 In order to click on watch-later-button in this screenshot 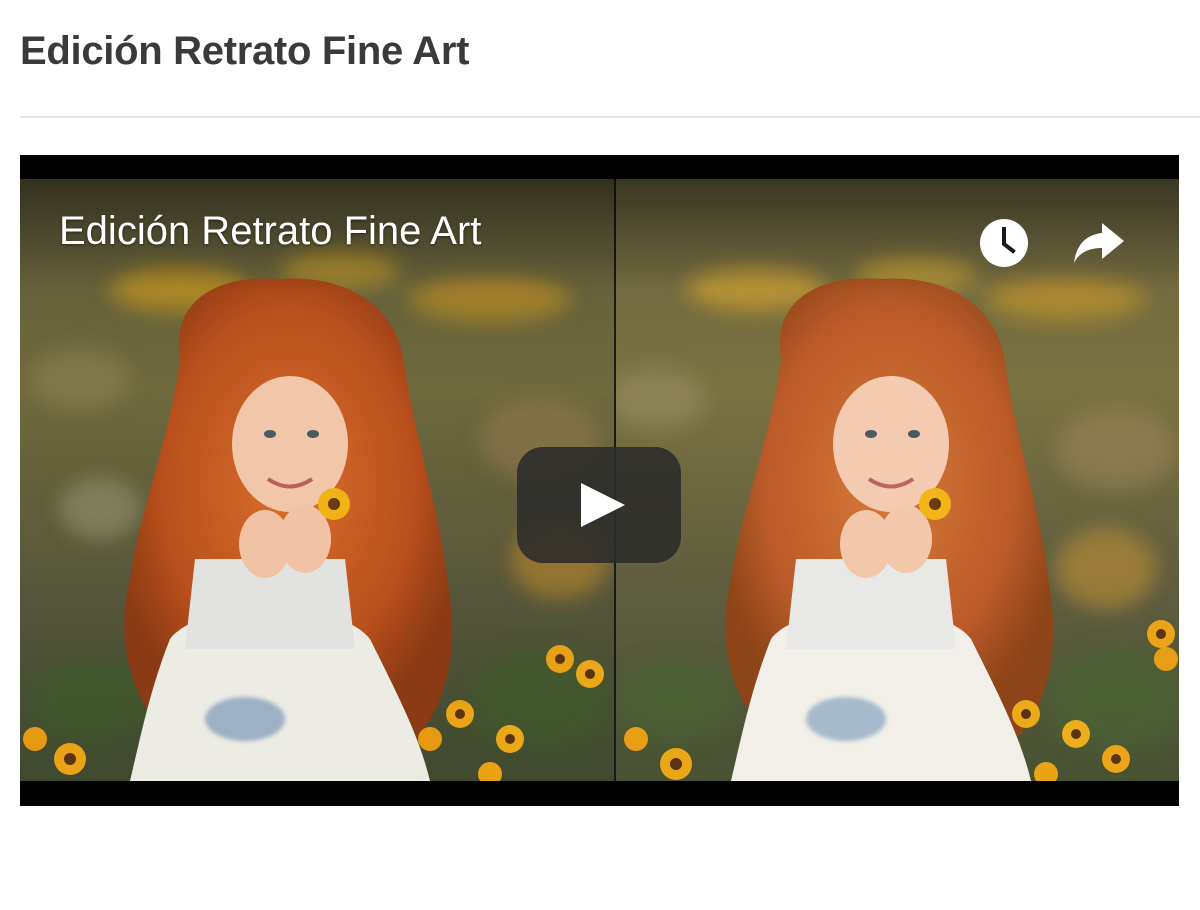, I will do `click(1004, 243)`.